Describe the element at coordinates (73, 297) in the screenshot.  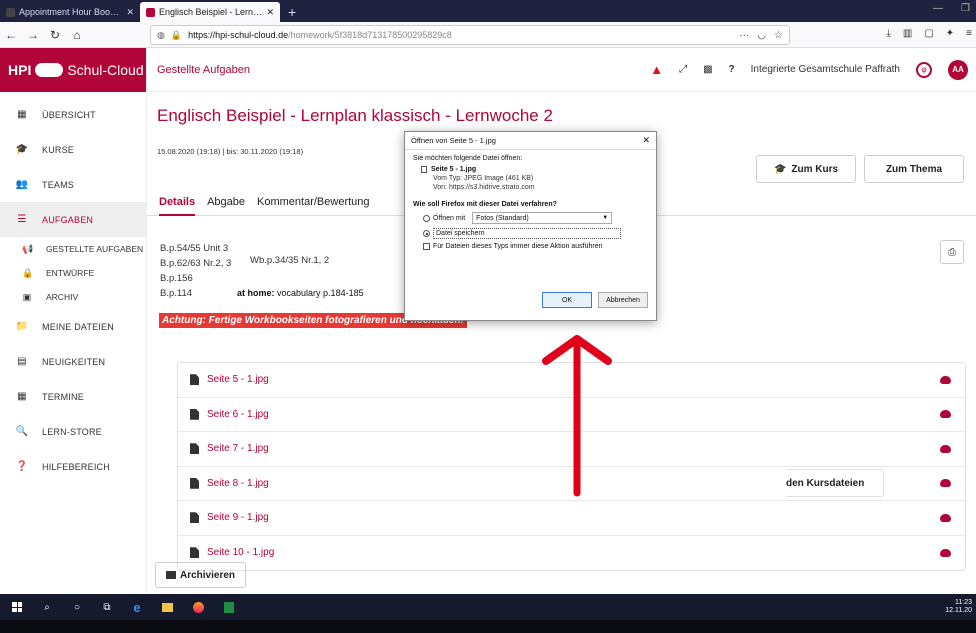
I see `sidebar-subitem-archiv: ▣ ARCHIV` at that location.